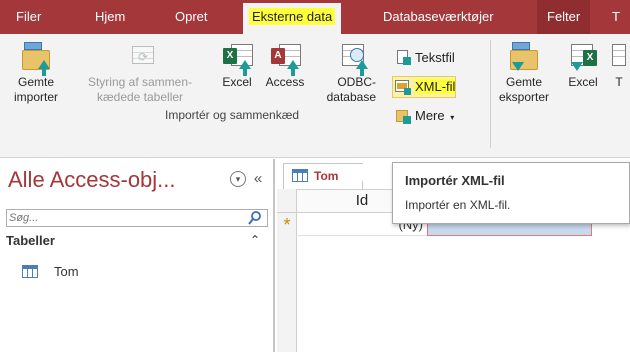 Image resolution: width=630 pixels, height=352 pixels. I want to click on import-group-label: Importér og sammenkæd, so click(232, 115).